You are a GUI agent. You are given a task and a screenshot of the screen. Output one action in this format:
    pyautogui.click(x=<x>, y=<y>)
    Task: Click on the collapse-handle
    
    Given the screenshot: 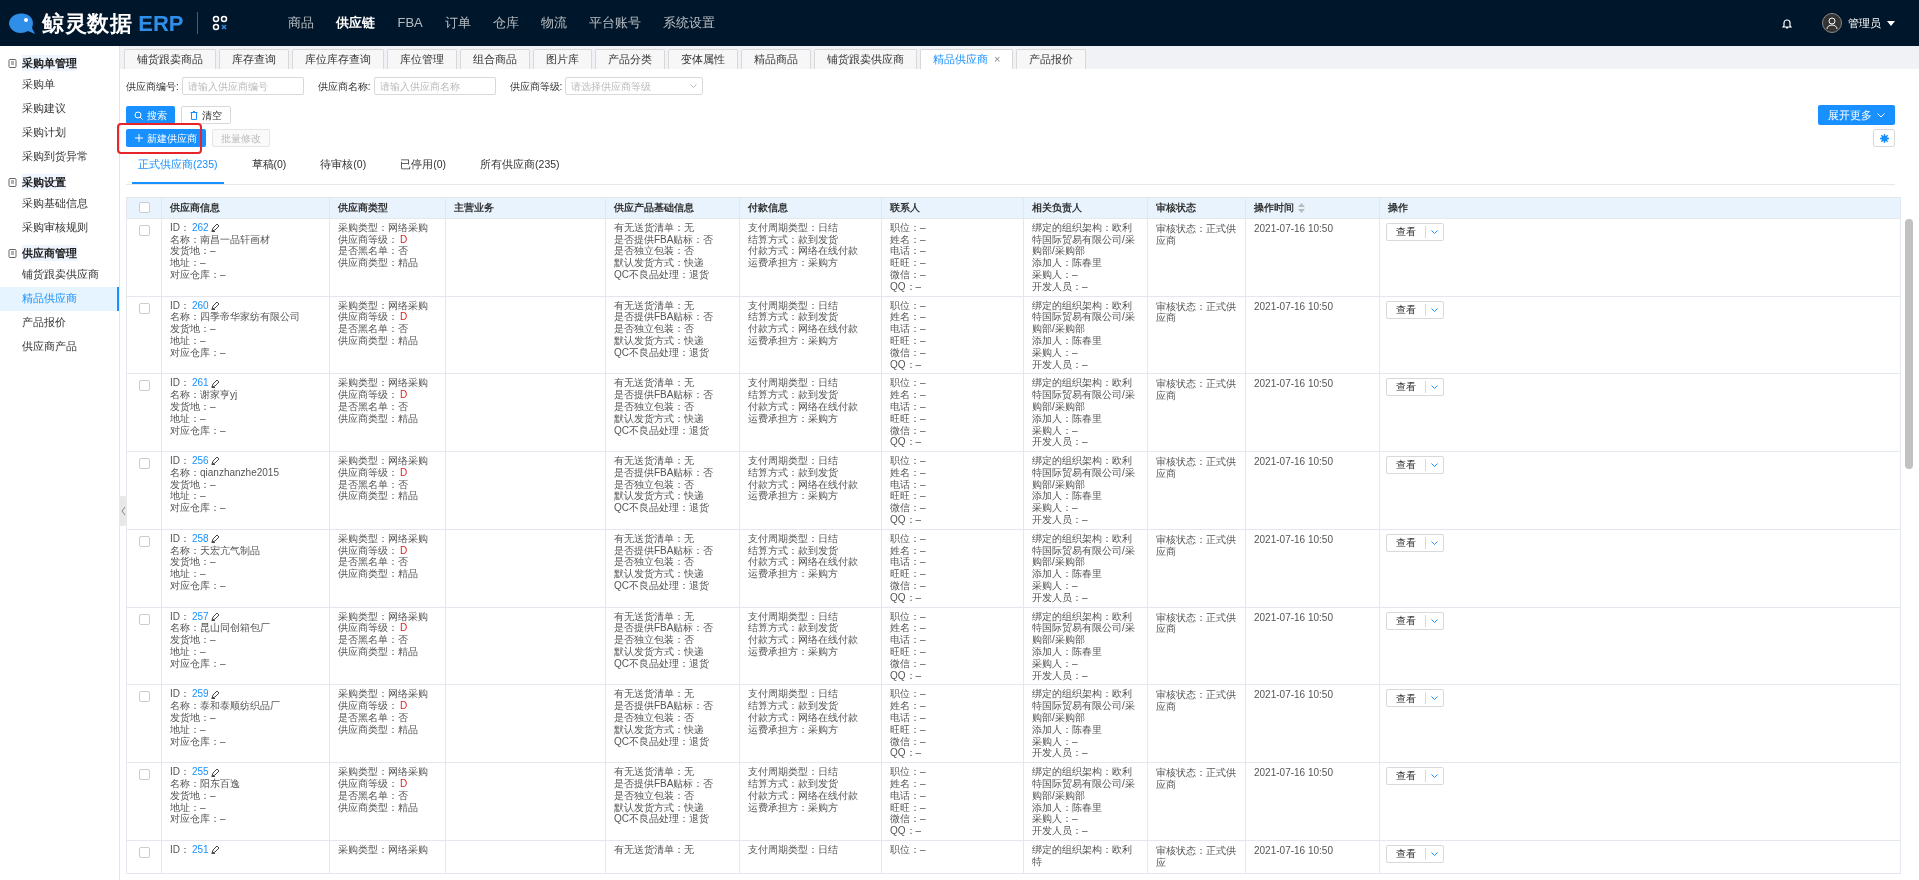 What is the action you would take?
    pyautogui.click(x=123, y=511)
    